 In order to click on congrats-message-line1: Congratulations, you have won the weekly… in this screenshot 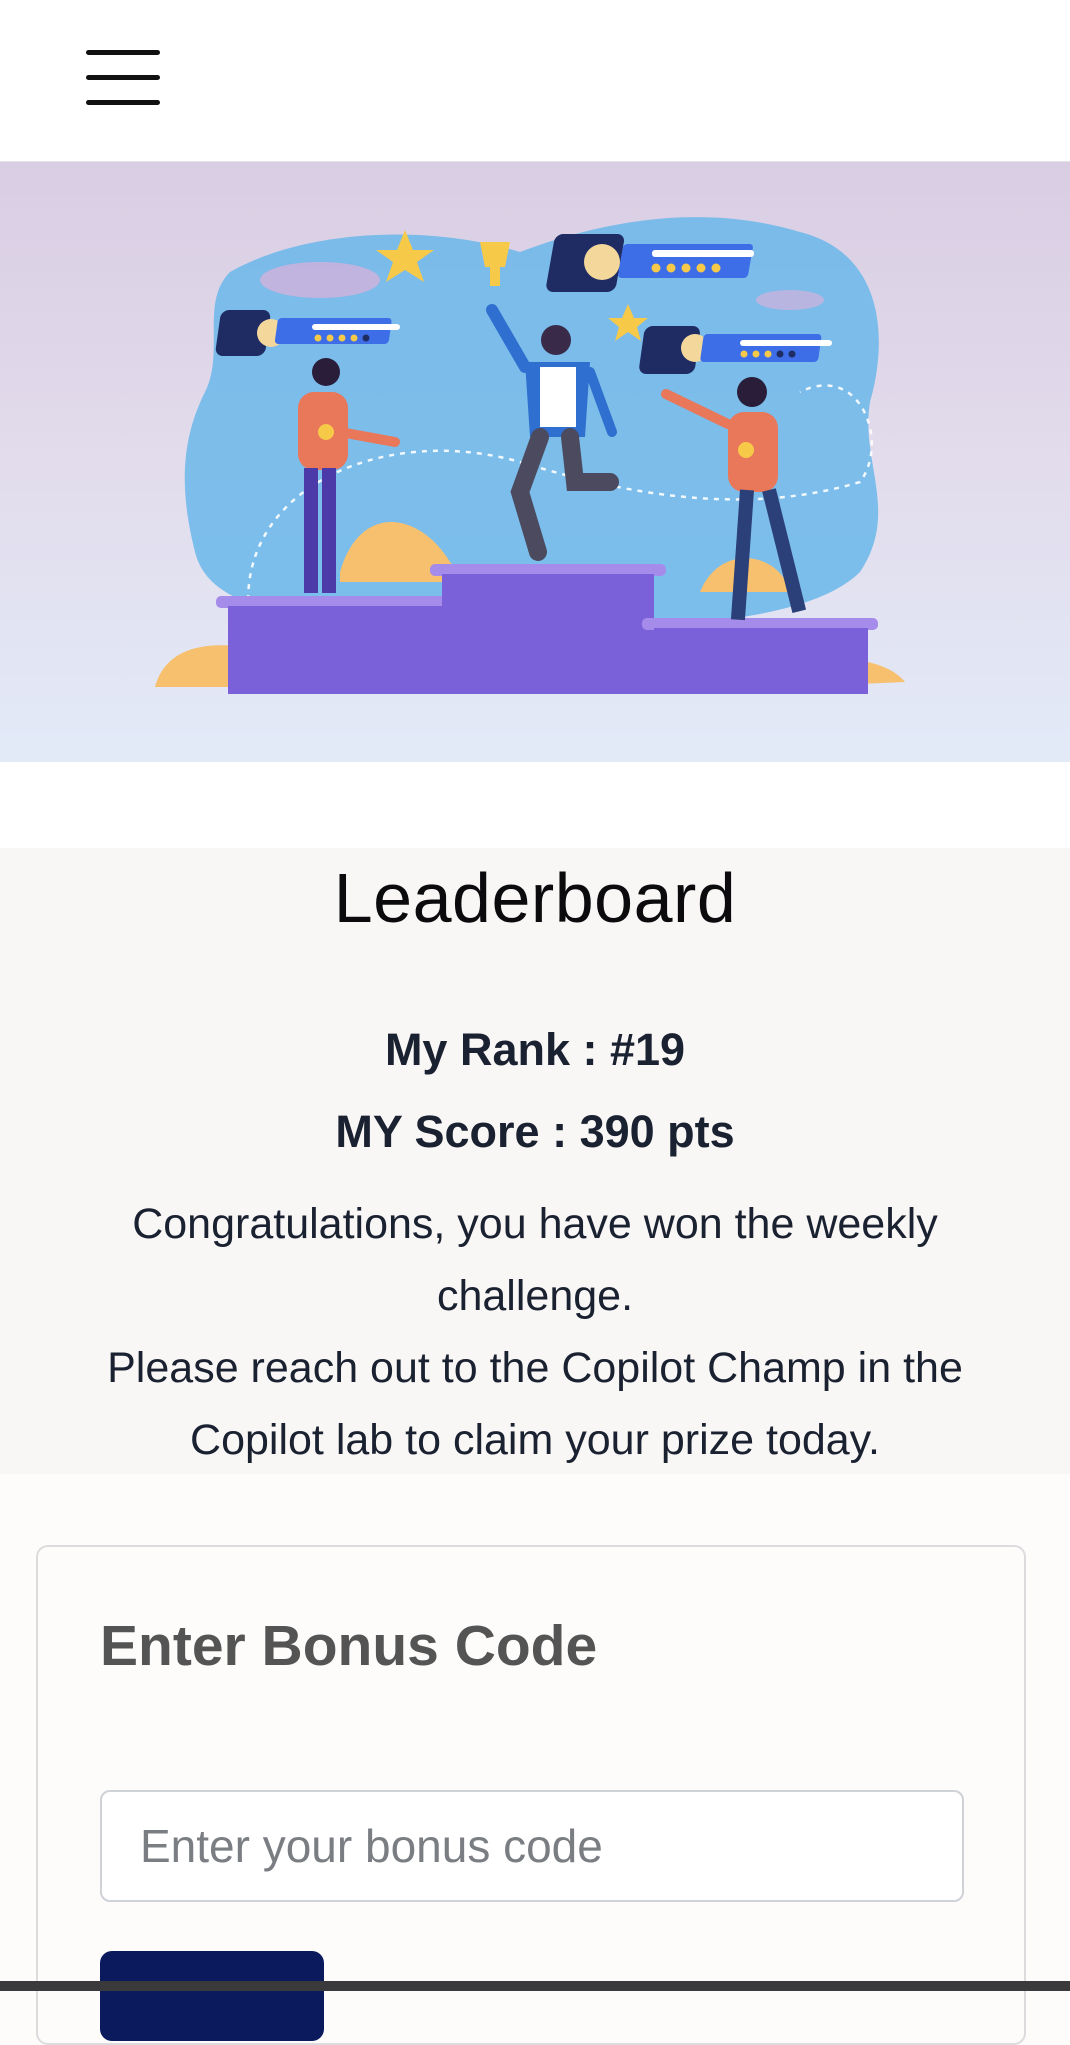, I will do `click(535, 1260)`.